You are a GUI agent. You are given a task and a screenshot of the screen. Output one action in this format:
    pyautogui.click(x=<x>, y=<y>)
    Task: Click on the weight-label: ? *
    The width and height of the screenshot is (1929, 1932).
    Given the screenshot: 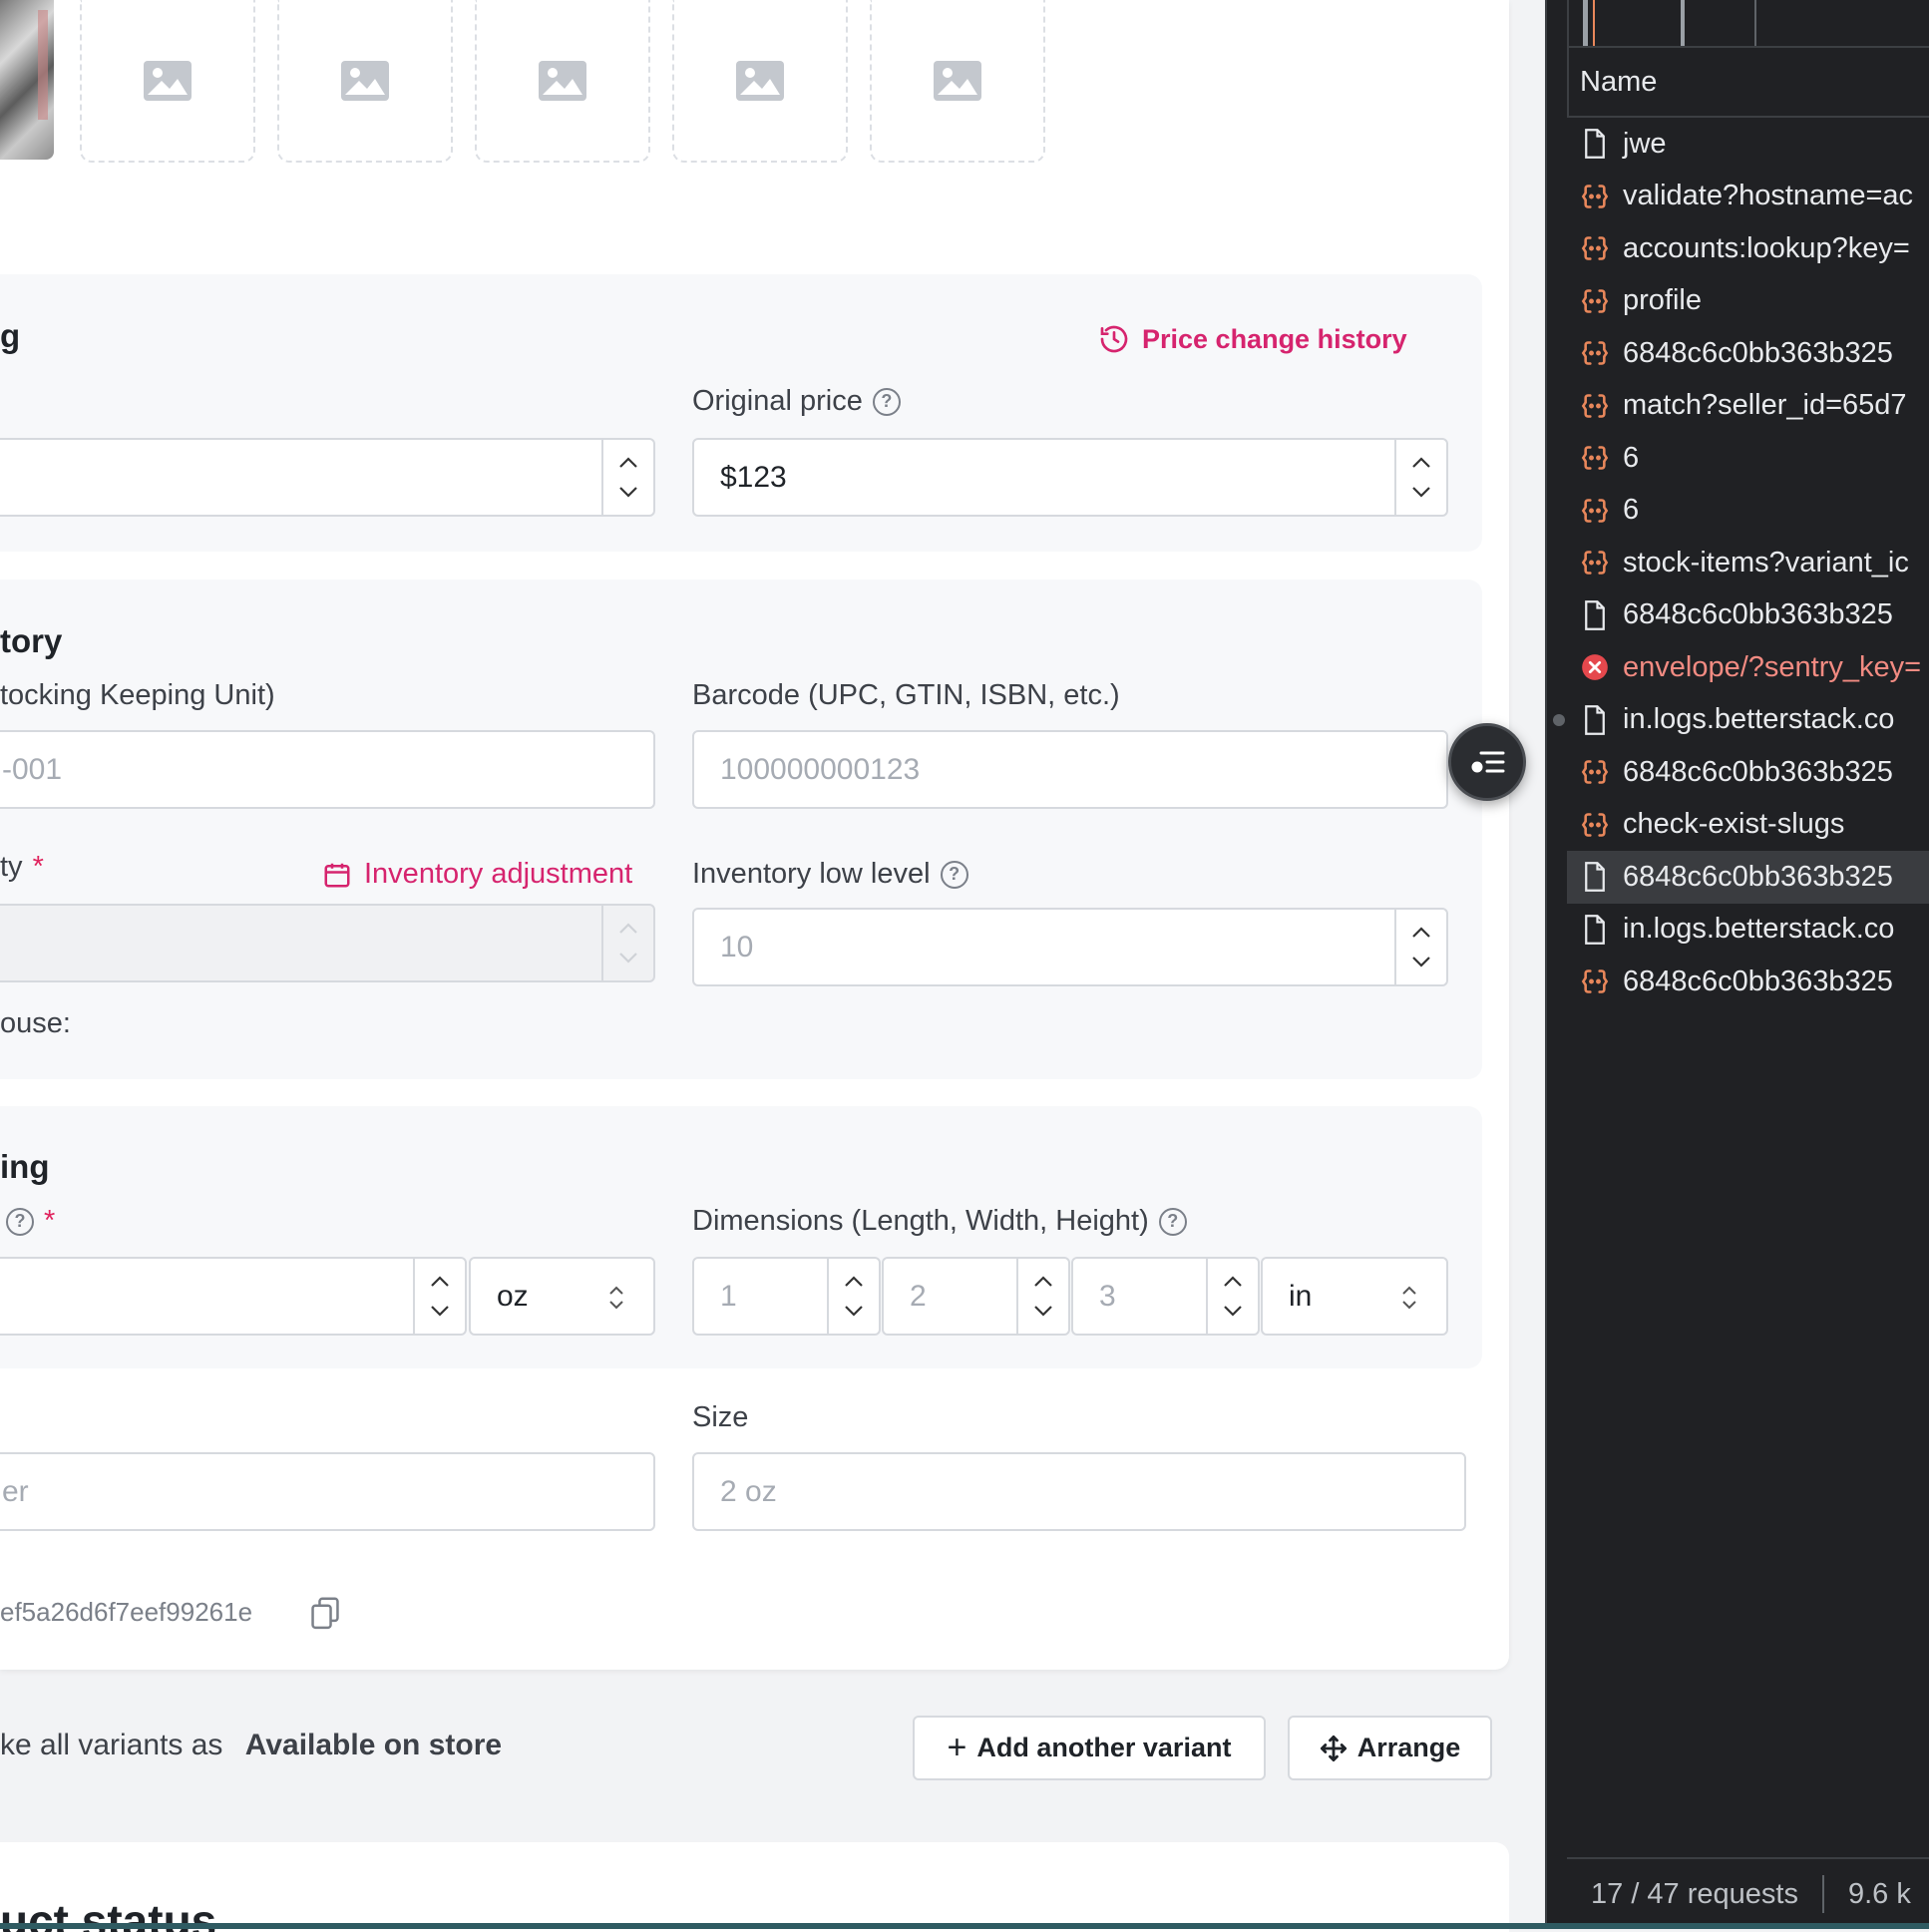 What is the action you would take?
    pyautogui.click(x=30, y=1221)
    